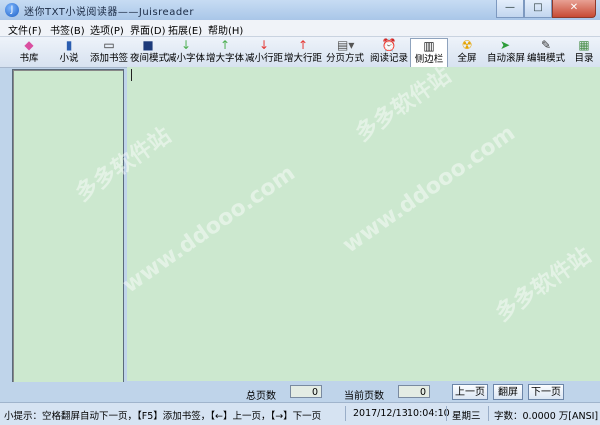 This screenshot has width=600, height=425. I want to click on bookshelf-icon: ◆, so click(29, 45).